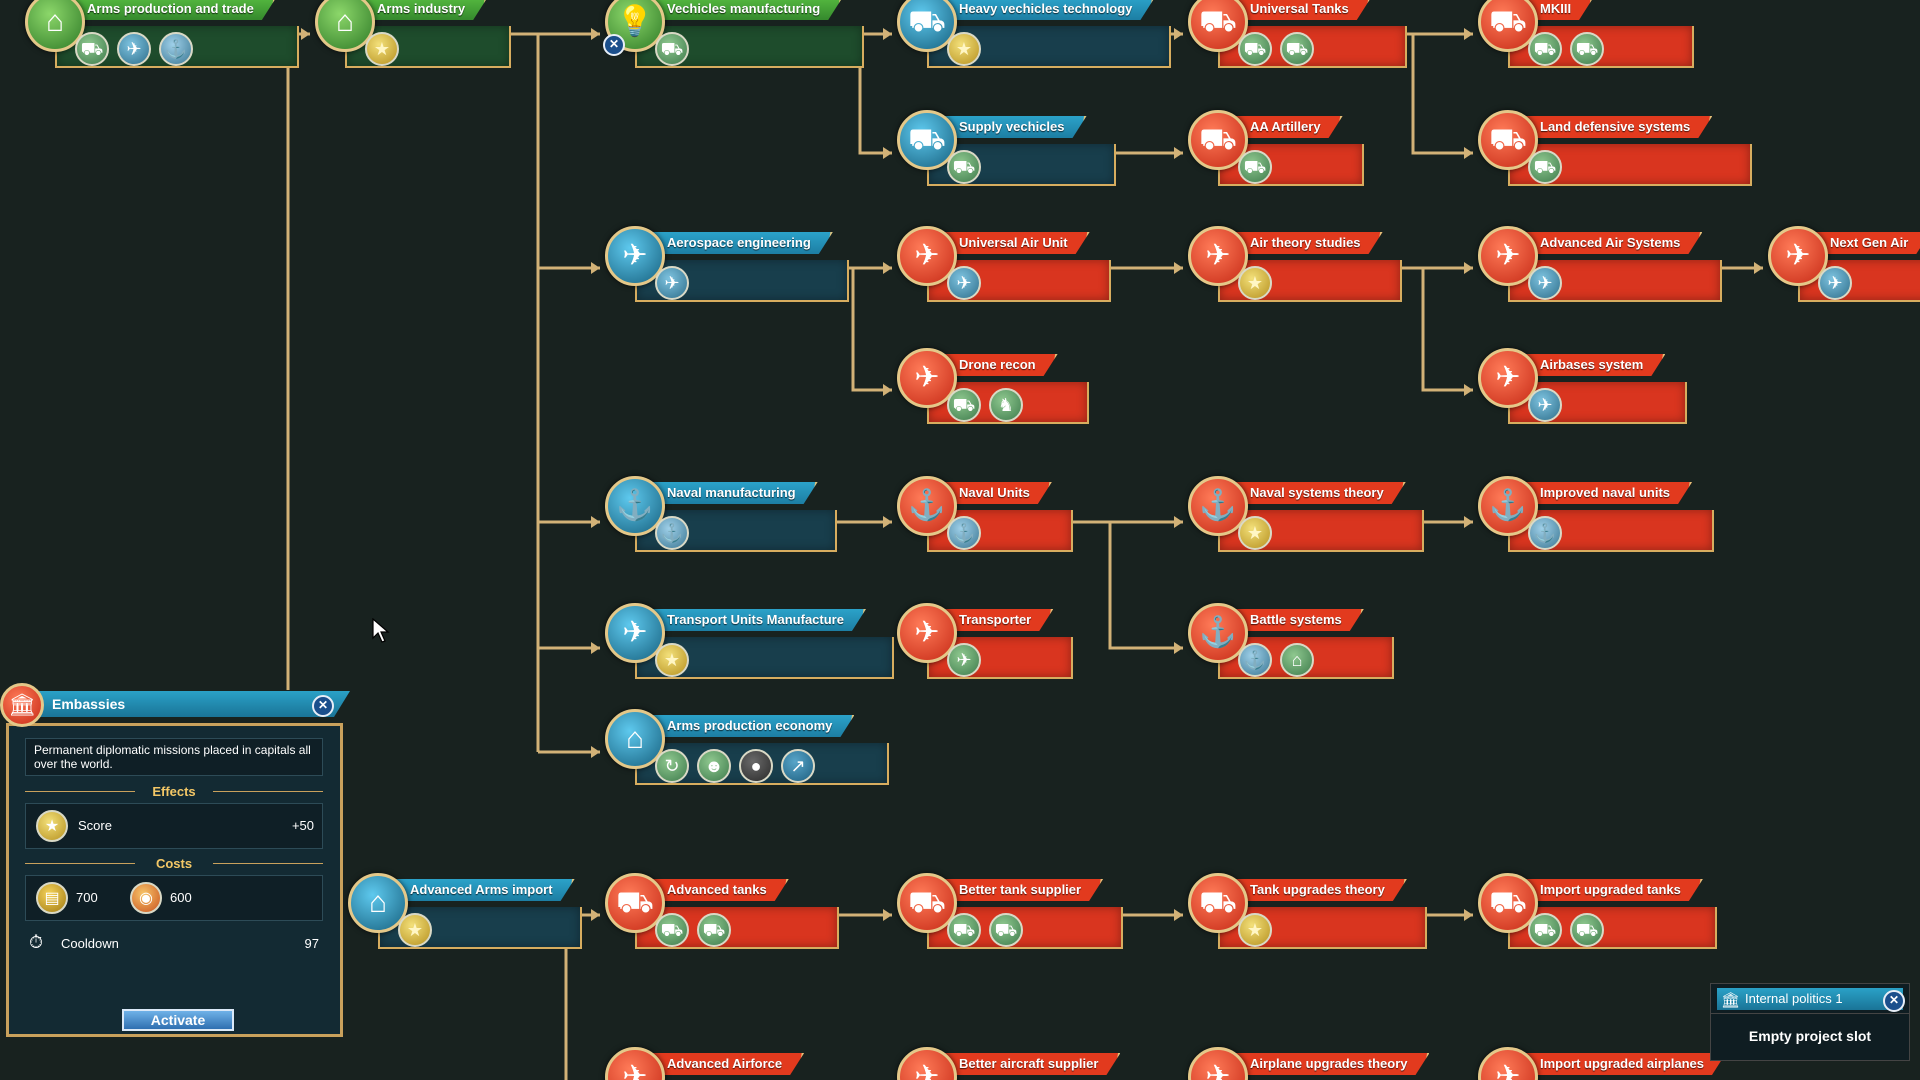 The height and width of the screenshot is (1080, 1920). I want to click on embassy-icon: 🏛, so click(22, 705).